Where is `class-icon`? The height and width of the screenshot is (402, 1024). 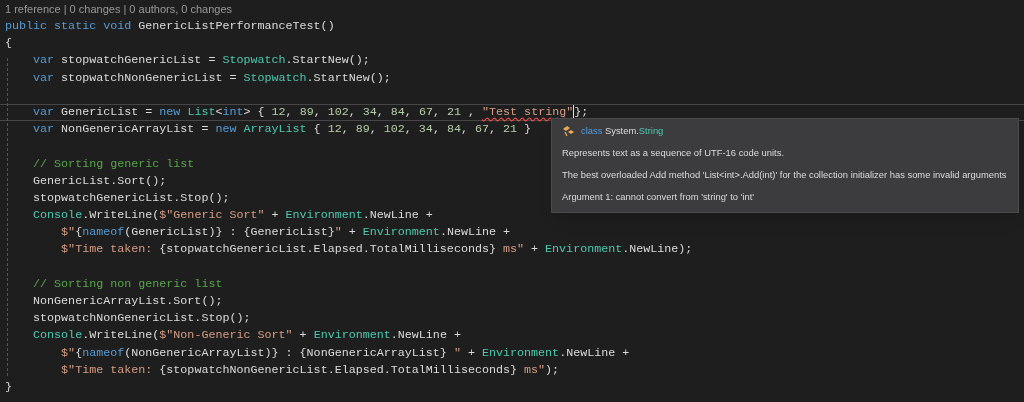
class-icon is located at coordinates (569, 131).